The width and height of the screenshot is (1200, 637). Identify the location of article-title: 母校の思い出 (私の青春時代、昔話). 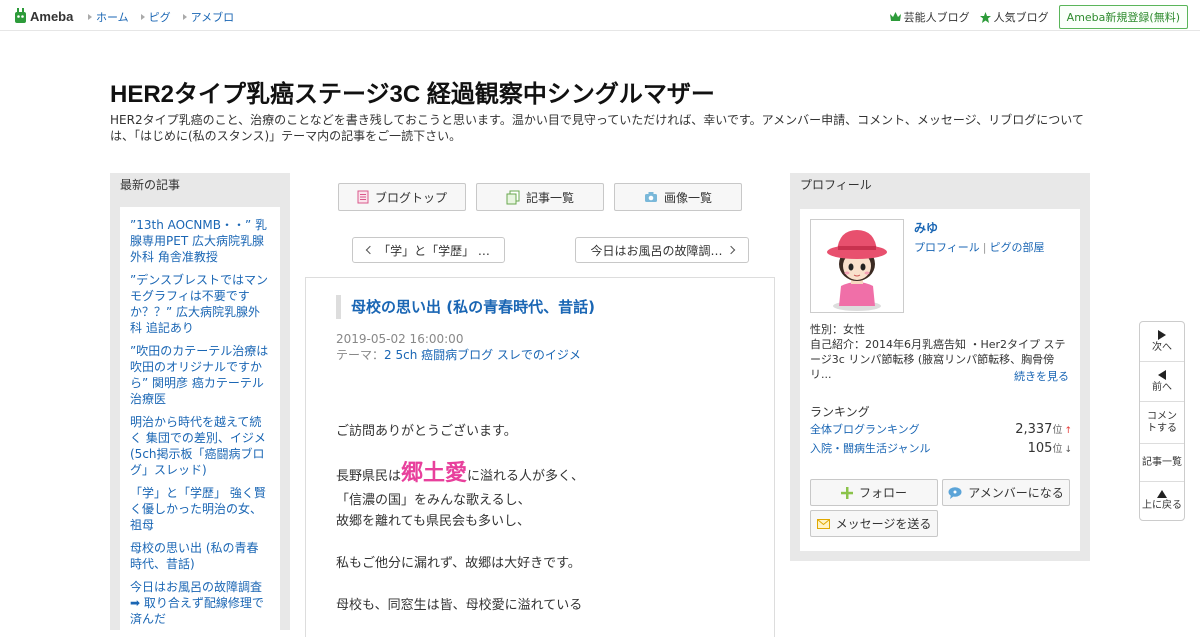
(465, 307).